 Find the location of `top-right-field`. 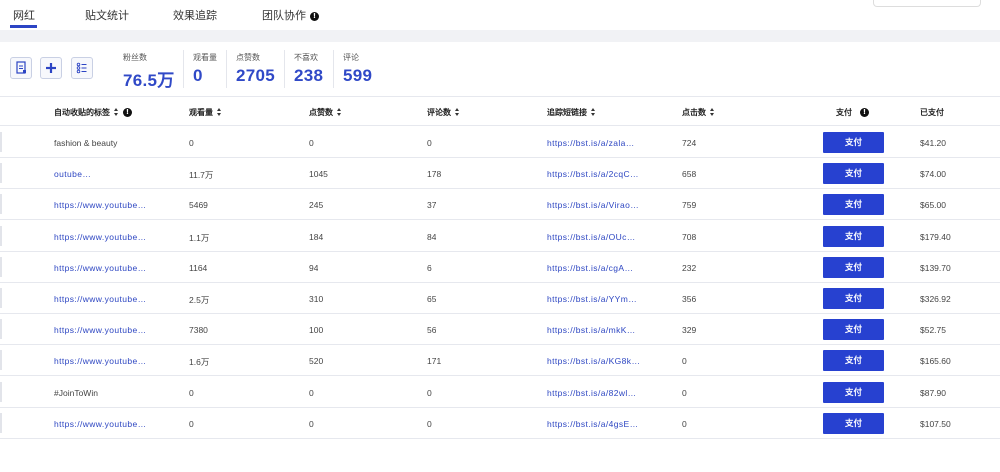

top-right-field is located at coordinates (927, 3).